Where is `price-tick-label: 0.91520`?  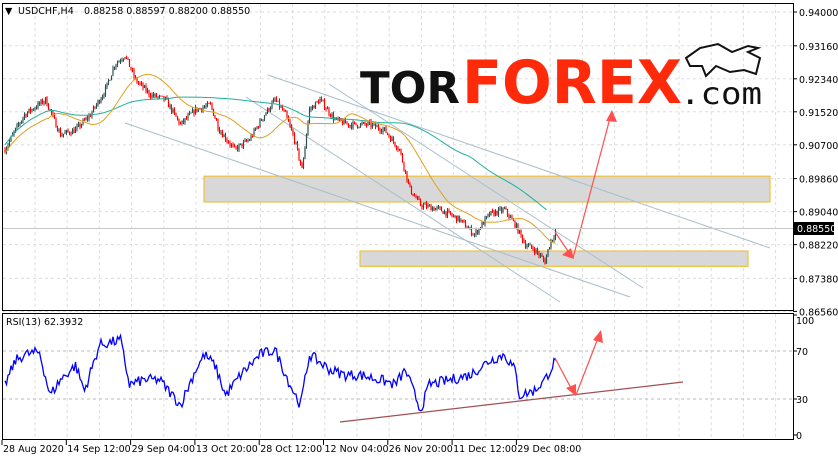
price-tick-label: 0.91520 is located at coordinates (818, 113).